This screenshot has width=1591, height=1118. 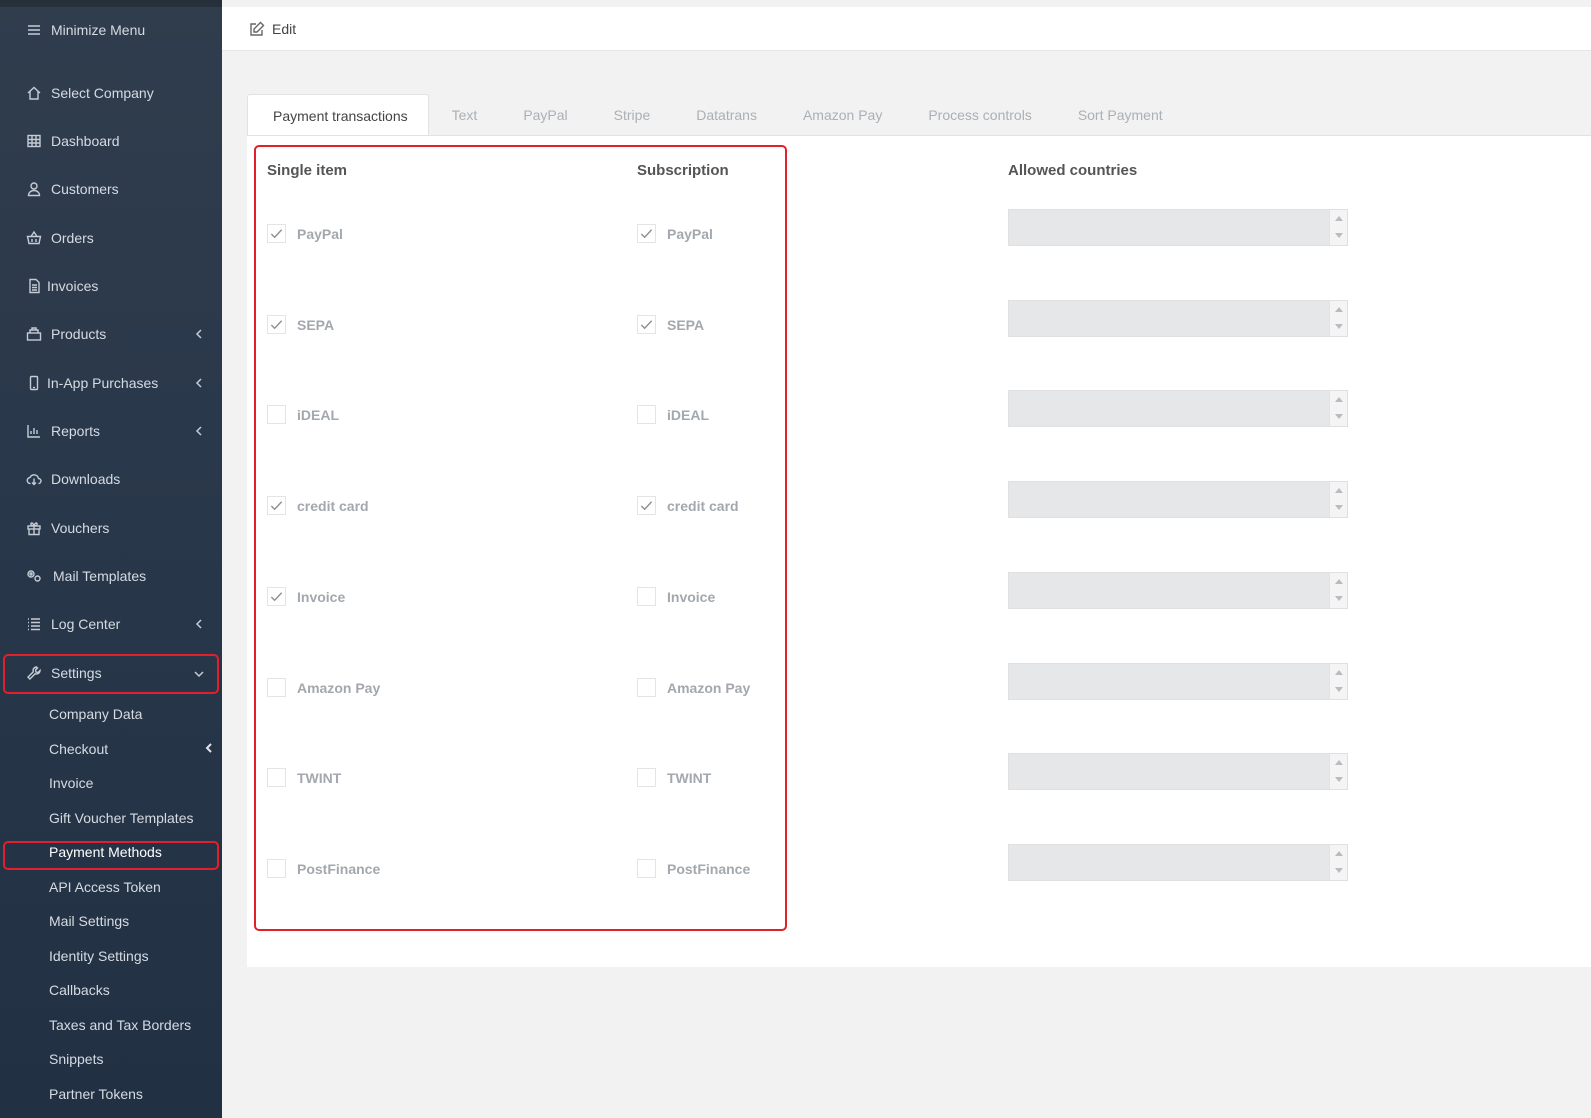 I want to click on subscription-ideal-row: iDEAL, so click(x=673, y=414).